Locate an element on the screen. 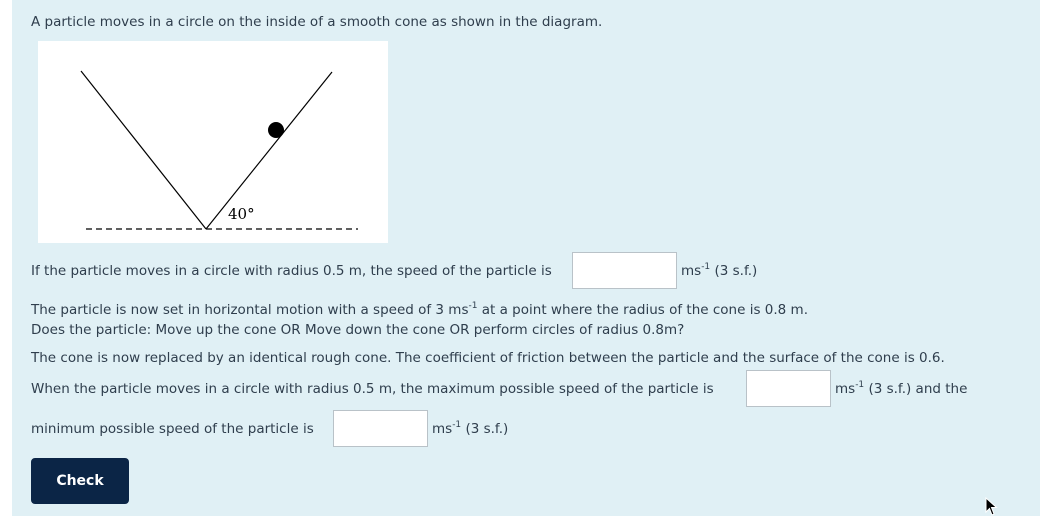 The image size is (1048, 520). cone-diagram-svg: 40° is located at coordinates (219, 150).